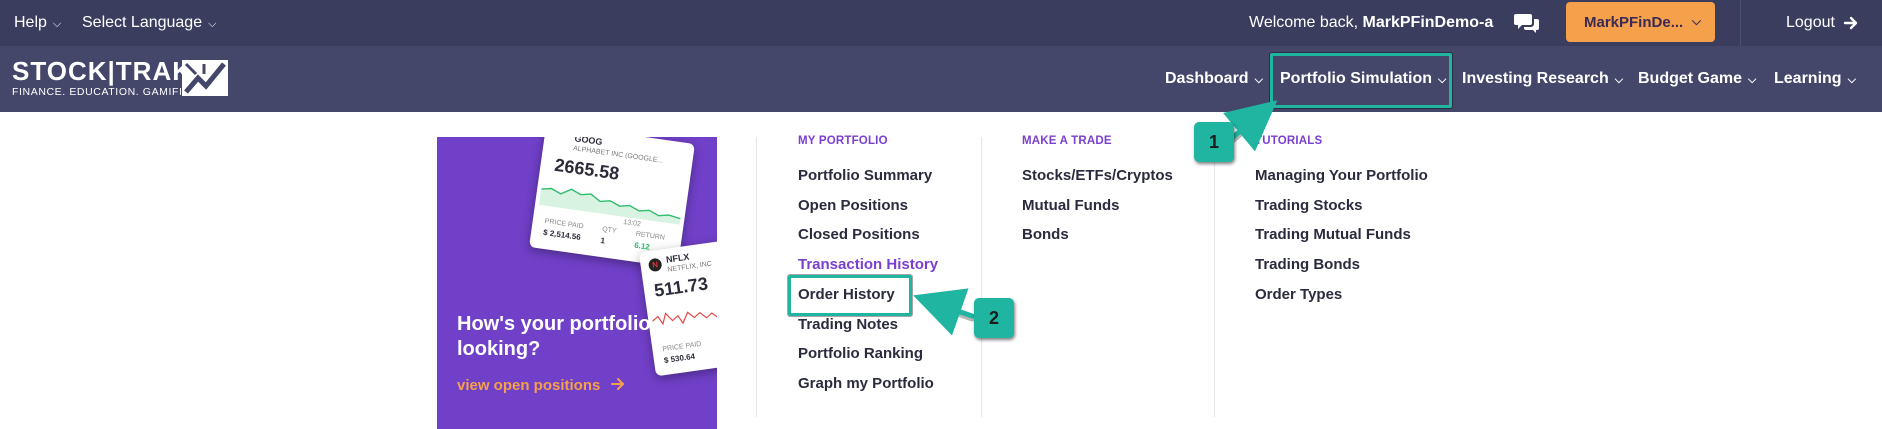 Image resolution: width=1882 pixels, height=429 pixels. What do you see at coordinates (1309, 205) in the screenshot?
I see `link-trading-stocks: Trading Stocks` at bounding box center [1309, 205].